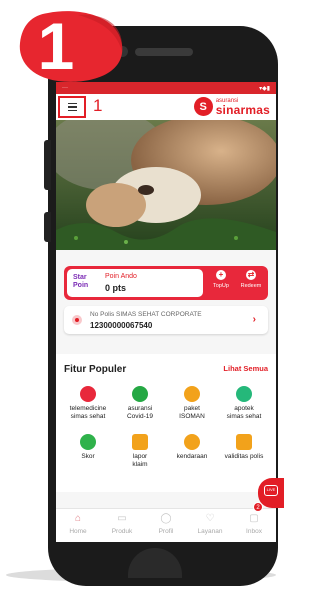 This screenshot has height=589, width=320. I want to click on inbox-icon: ▢, so click(254, 518).